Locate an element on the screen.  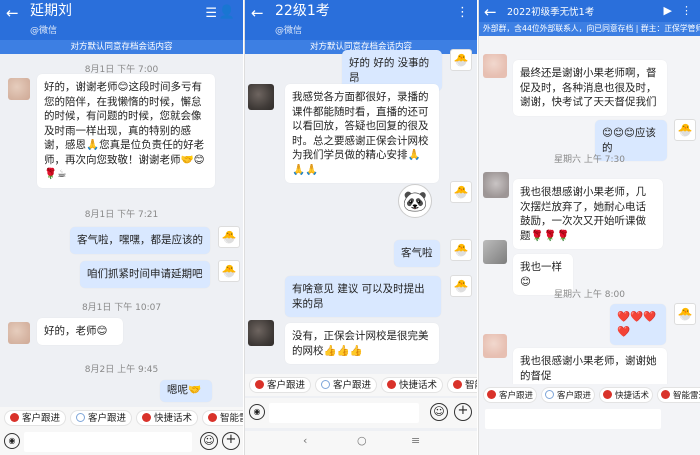
quick-action-smart-radar: 智能雷达 is located at coordinates (678, 395).